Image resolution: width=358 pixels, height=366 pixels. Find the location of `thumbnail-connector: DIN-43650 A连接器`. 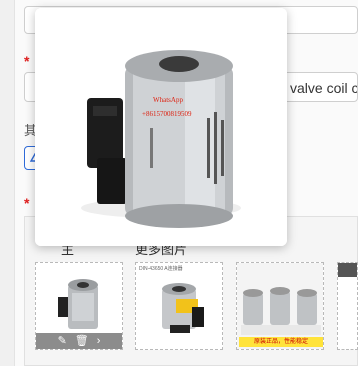

thumbnail-connector: DIN-43650 A连接器 is located at coordinates (179, 306).